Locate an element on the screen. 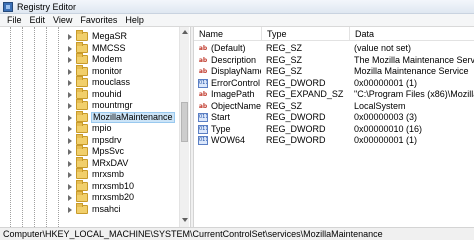 This screenshot has height=240, width=474. tree-item: mouclass is located at coordinates (126, 82).